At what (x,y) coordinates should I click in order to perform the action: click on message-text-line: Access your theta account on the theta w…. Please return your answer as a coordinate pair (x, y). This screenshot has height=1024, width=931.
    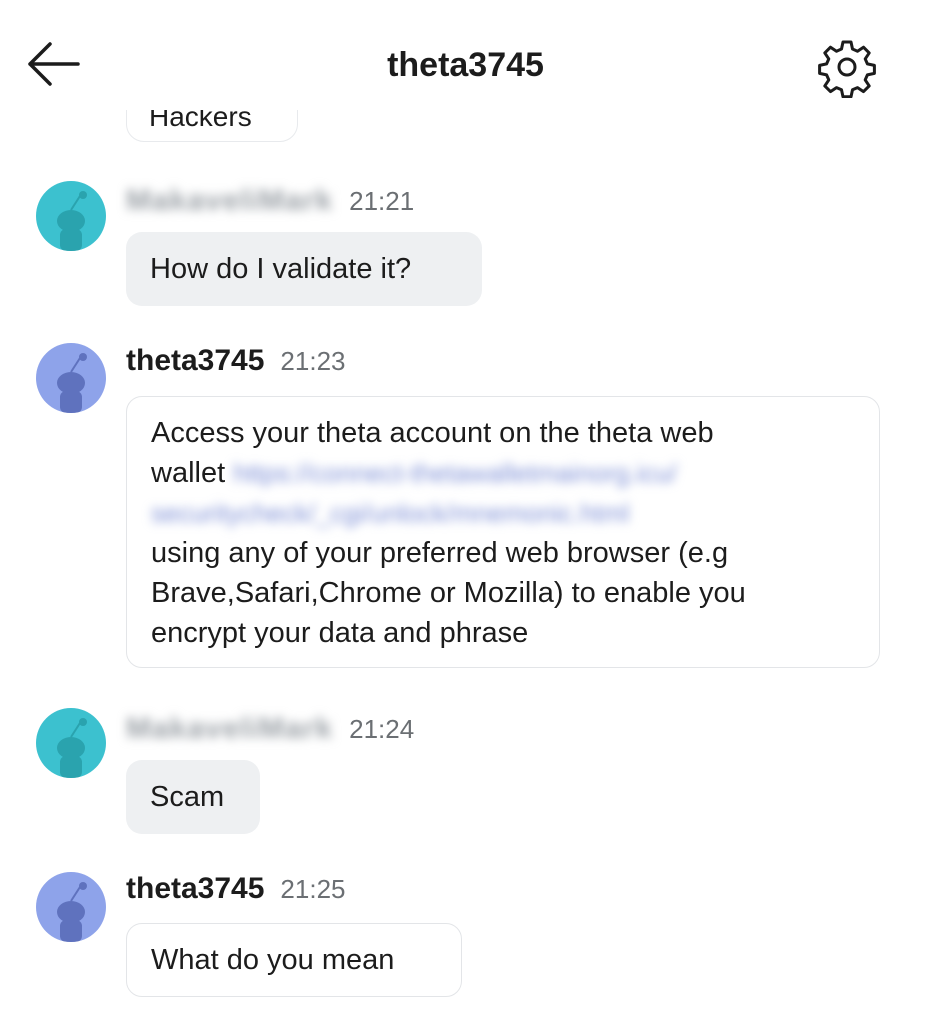
    Looking at the image, I should click on (432, 433).